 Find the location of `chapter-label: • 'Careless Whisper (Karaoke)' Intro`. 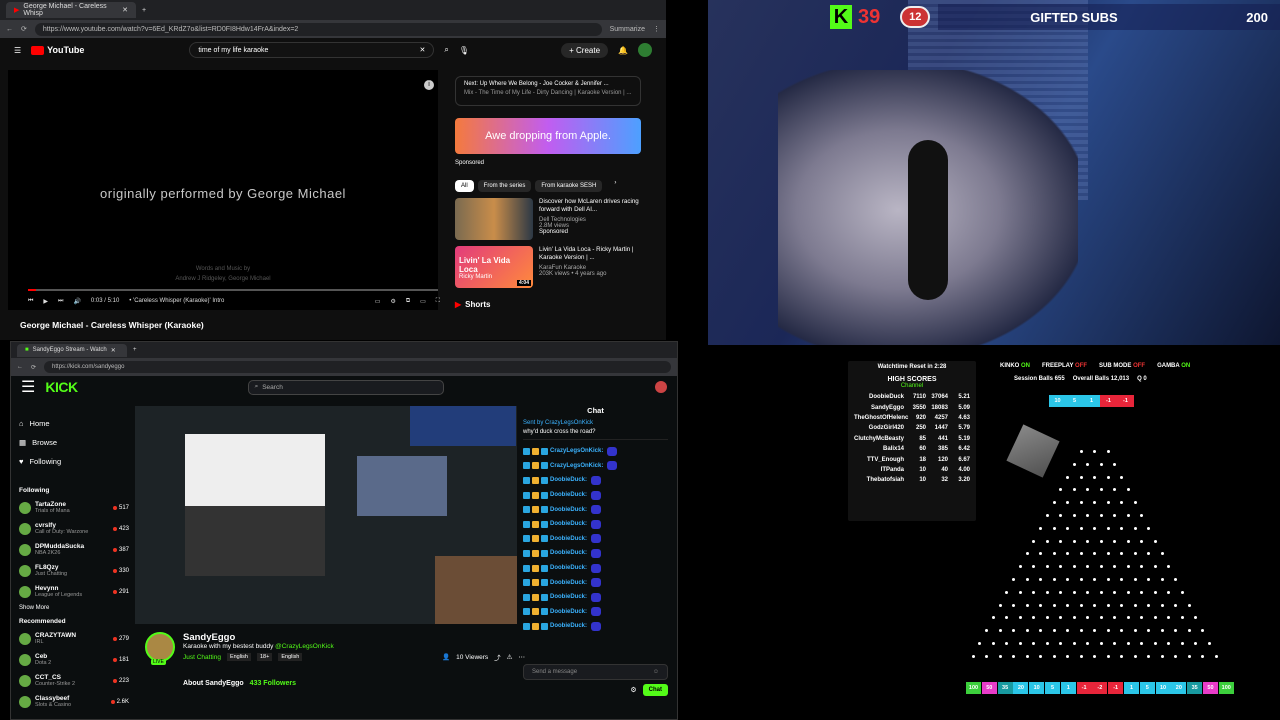

chapter-label: • 'Careless Whisper (Karaoke)' Intro is located at coordinates (176, 301).